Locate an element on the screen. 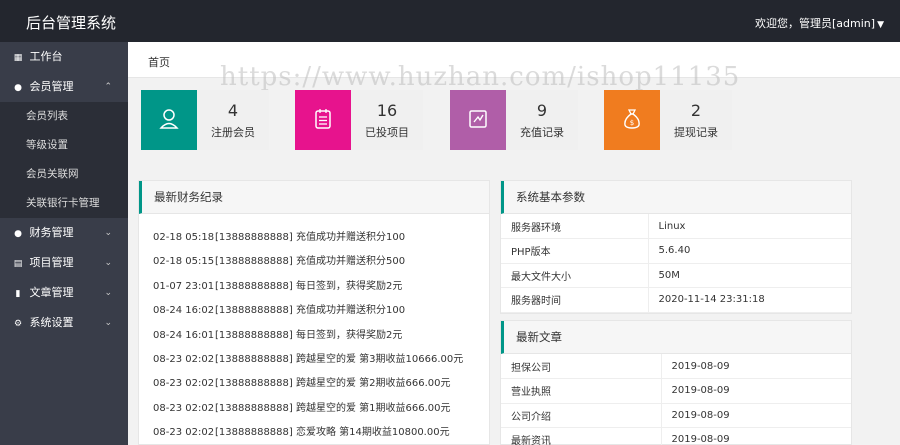  submenu-member-list: 会员列表 is located at coordinates (64, 116).